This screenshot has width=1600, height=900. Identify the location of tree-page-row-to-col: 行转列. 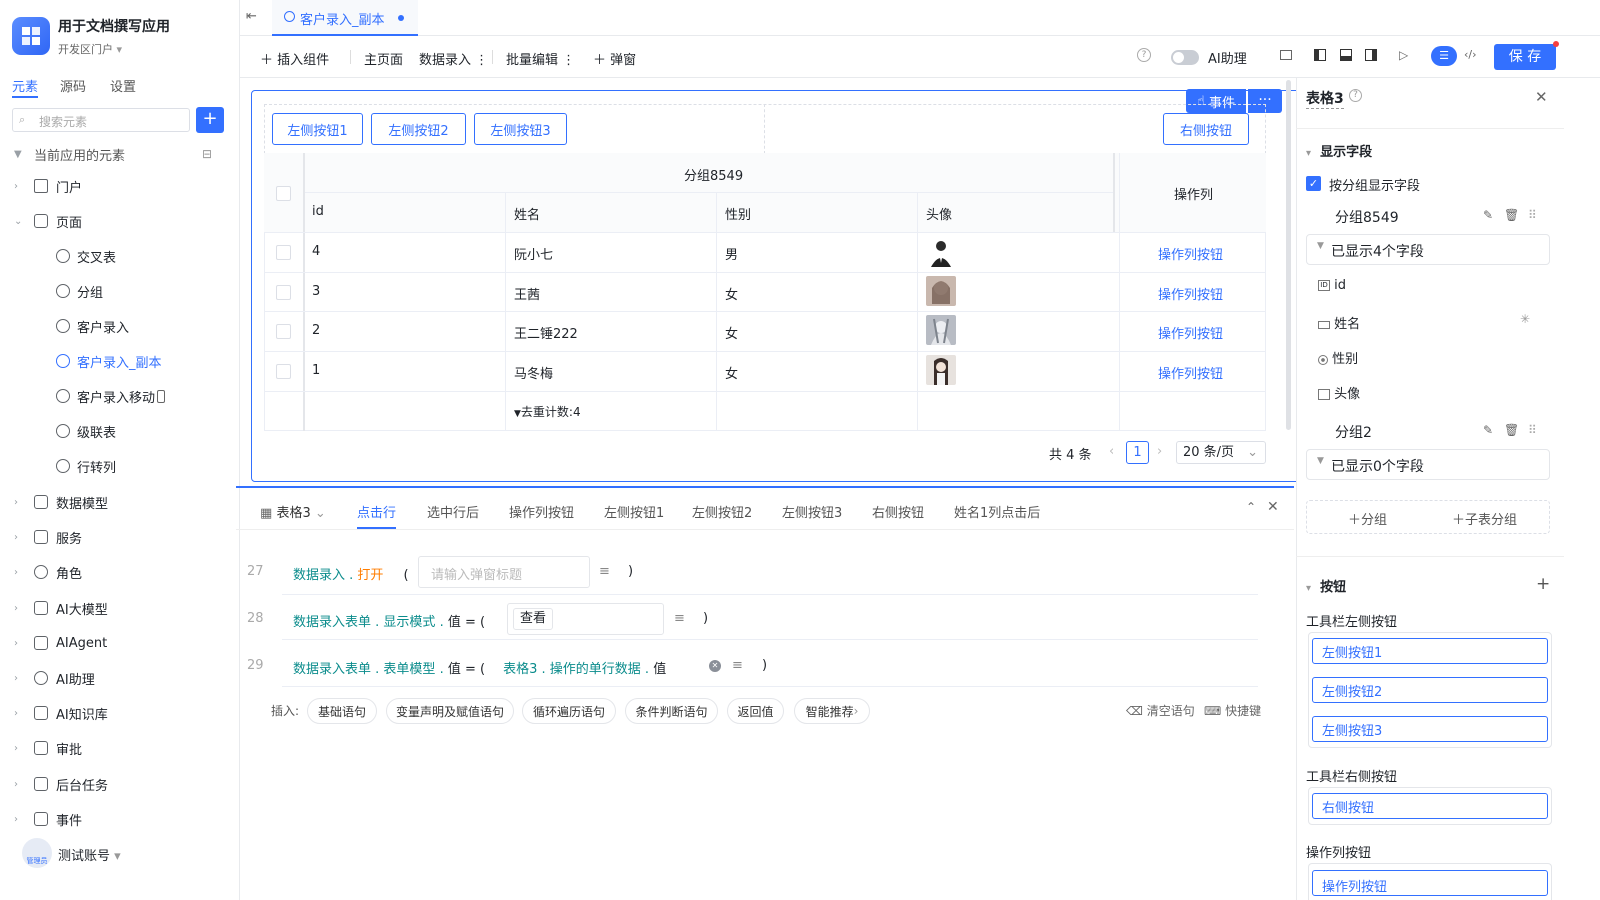
(120, 466).